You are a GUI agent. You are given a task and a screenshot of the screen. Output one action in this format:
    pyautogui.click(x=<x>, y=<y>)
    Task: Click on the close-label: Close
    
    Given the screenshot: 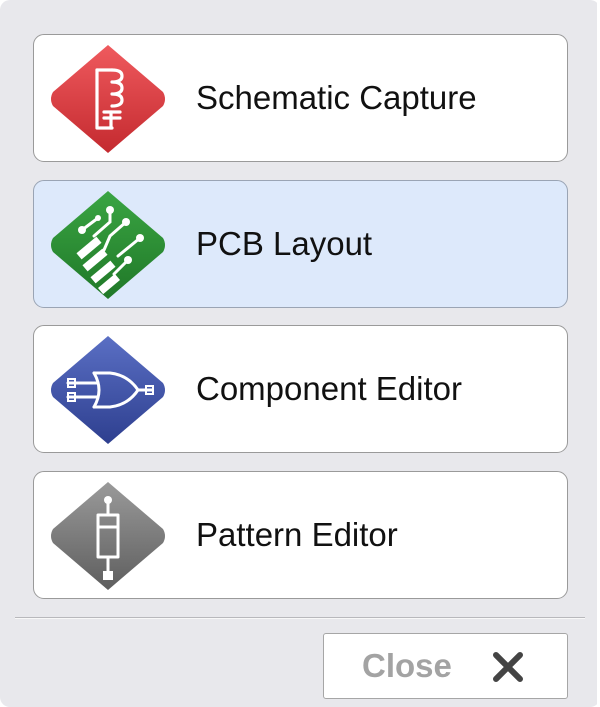 What is the action you would take?
    pyautogui.click(x=407, y=665)
    